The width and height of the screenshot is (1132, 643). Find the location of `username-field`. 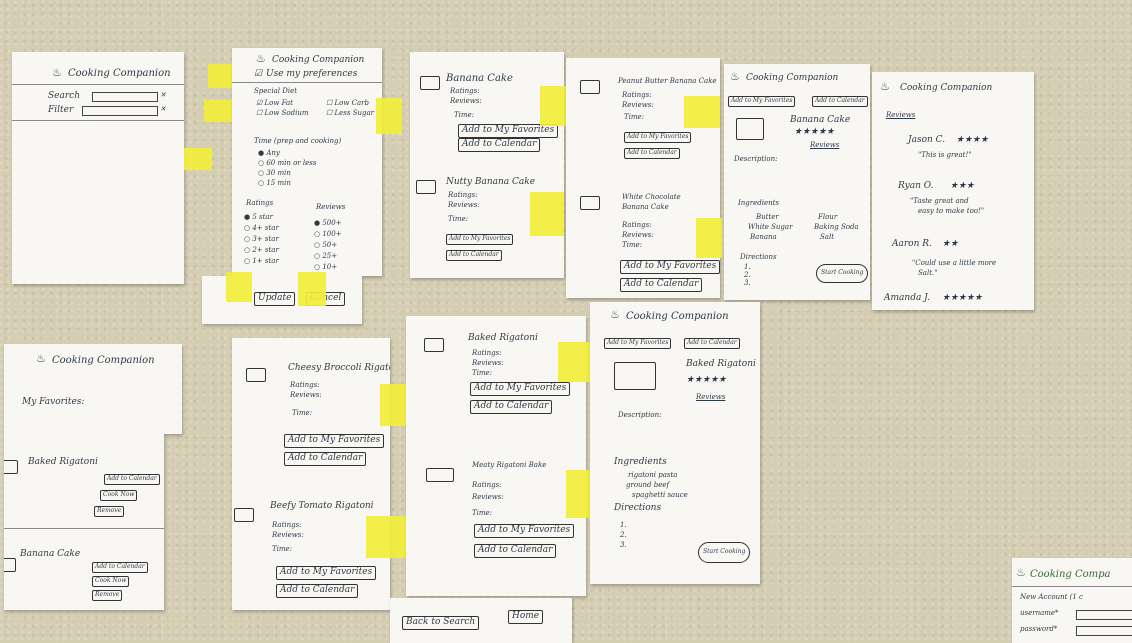

username-field is located at coordinates (1104, 615).